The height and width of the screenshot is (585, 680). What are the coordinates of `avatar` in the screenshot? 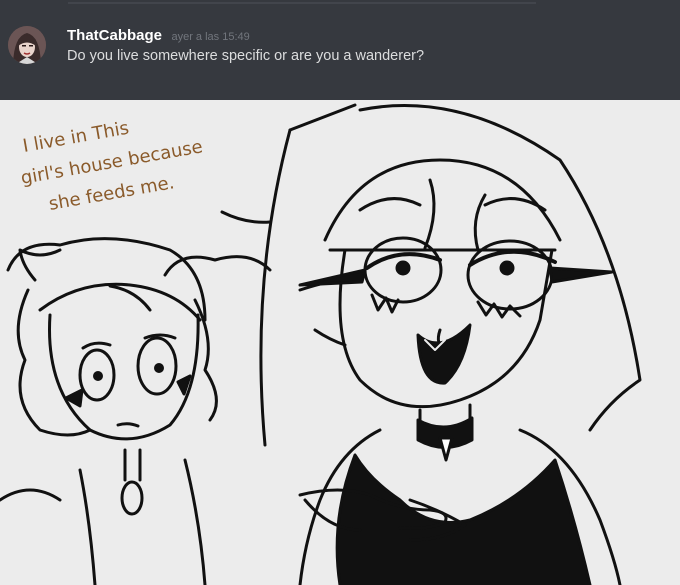 It's located at (27, 45).